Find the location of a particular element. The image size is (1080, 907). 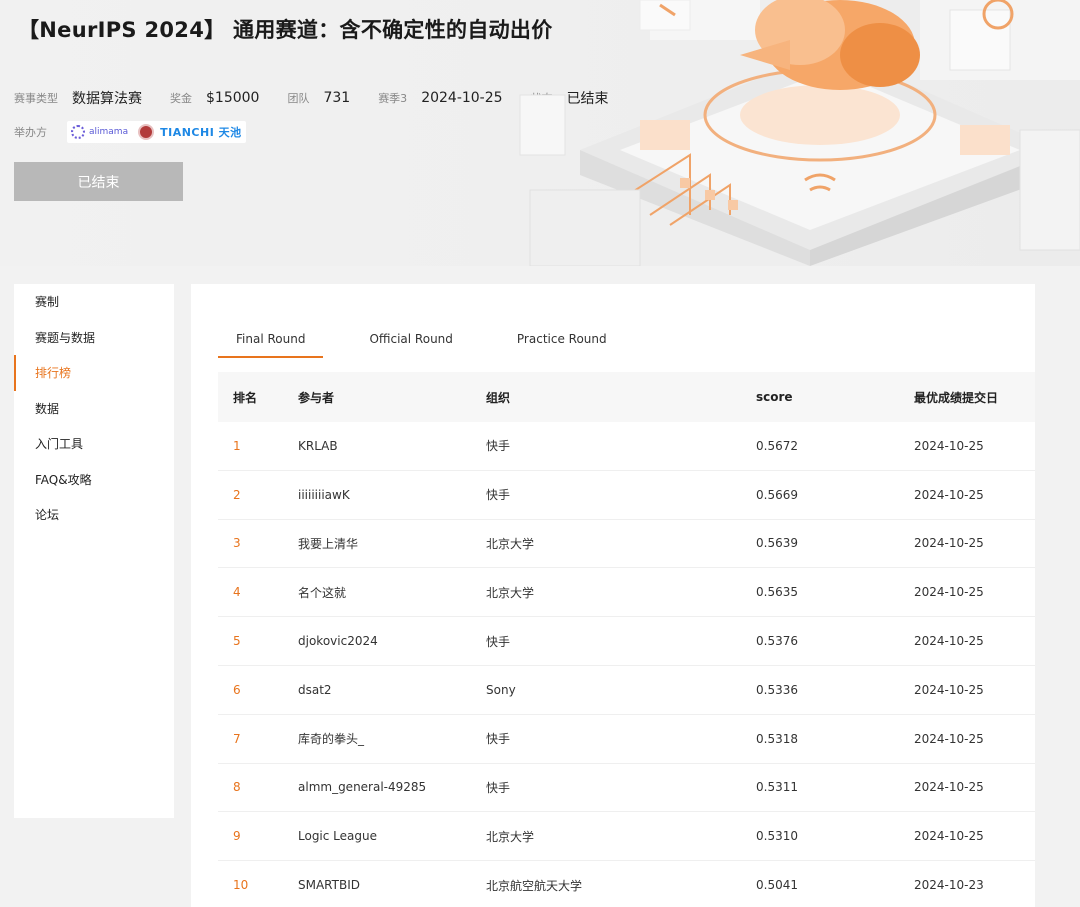

pku-seal-icon is located at coordinates (146, 132).